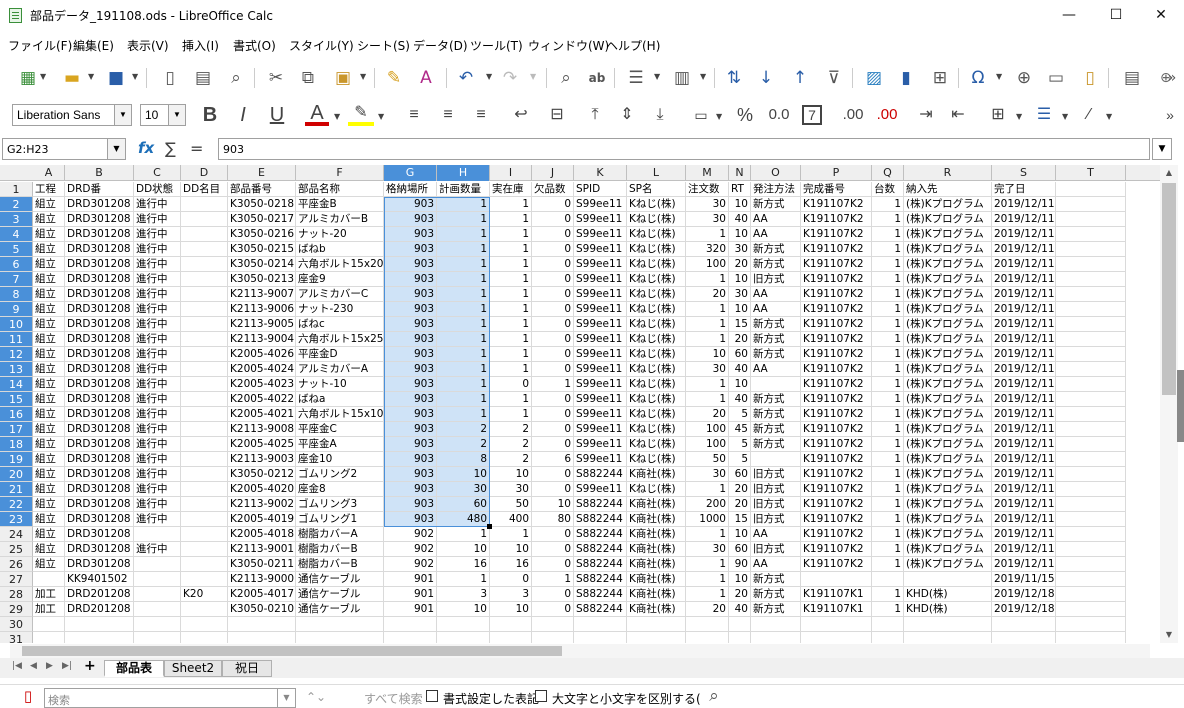 The height and width of the screenshot is (708, 1184). I want to click on column-header-P: P, so click(836, 173).